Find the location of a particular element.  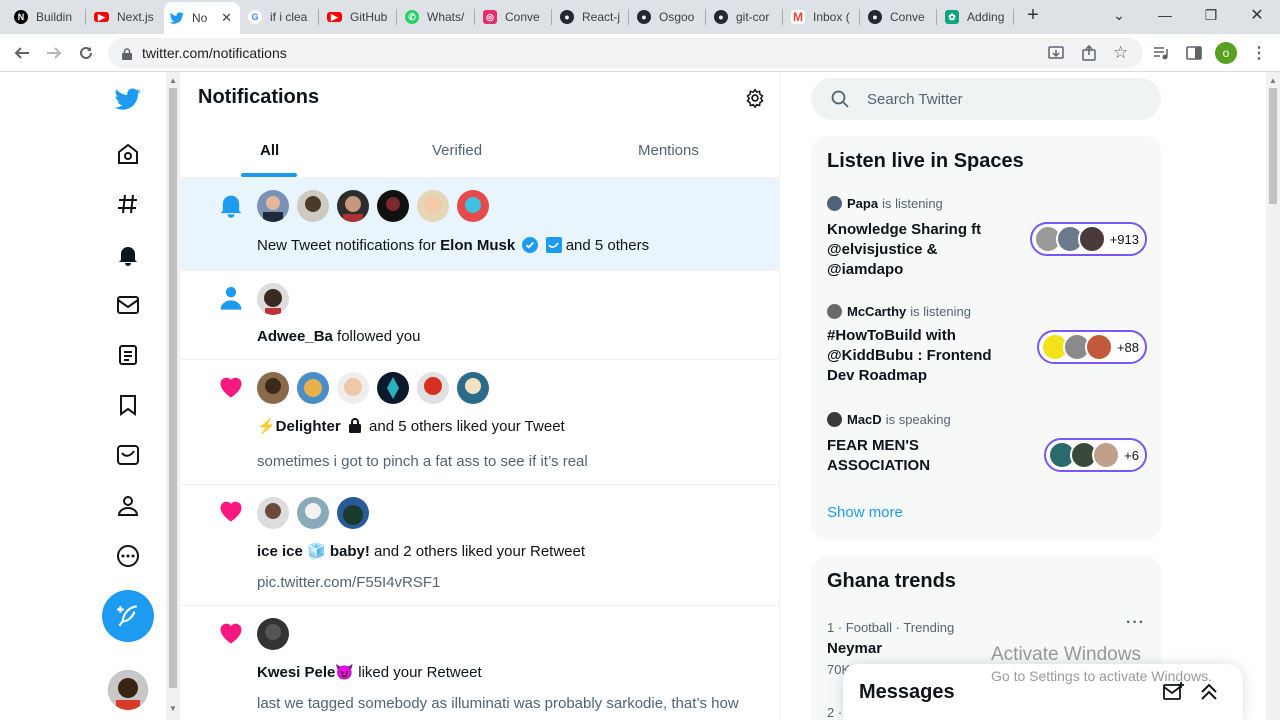

back-icon is located at coordinates (22, 53).